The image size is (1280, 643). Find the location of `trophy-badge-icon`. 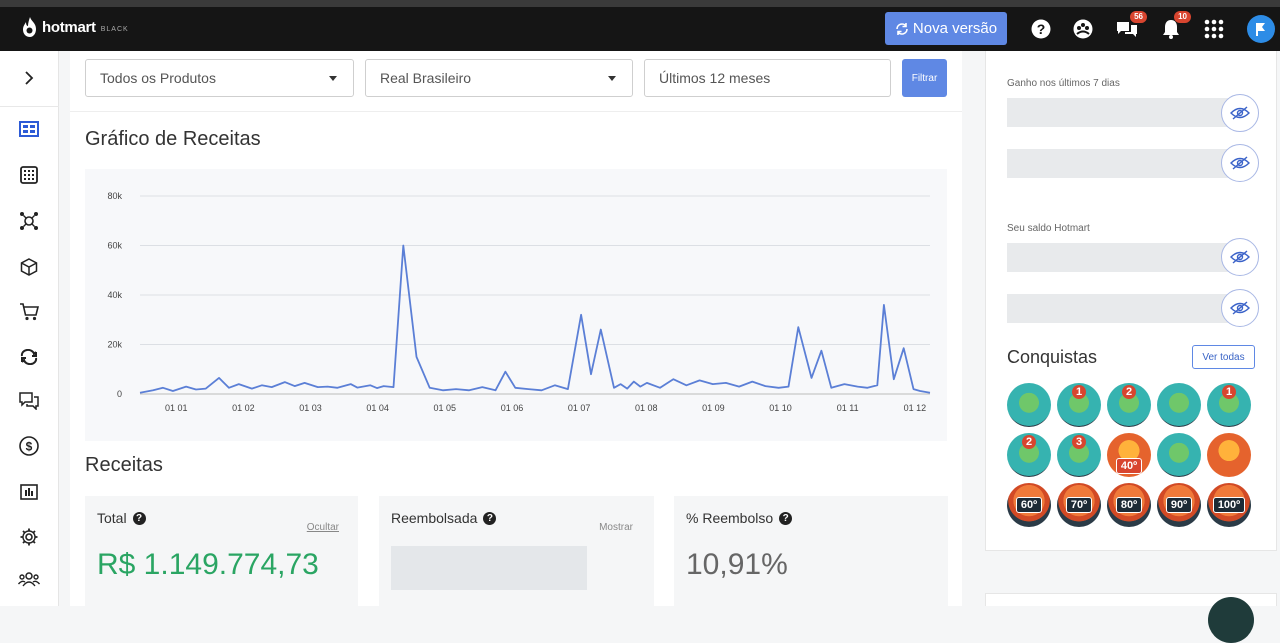

trophy-badge-icon is located at coordinates (1179, 405).